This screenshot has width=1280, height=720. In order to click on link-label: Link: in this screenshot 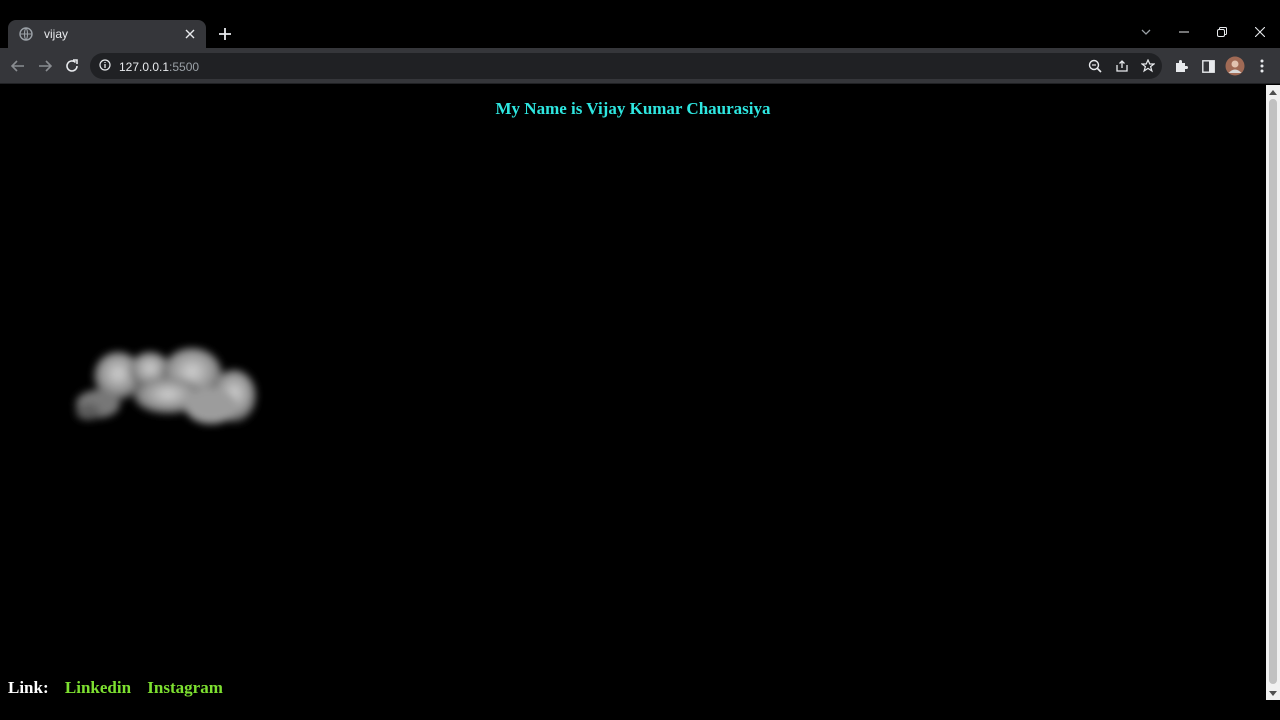, I will do `click(28, 687)`.